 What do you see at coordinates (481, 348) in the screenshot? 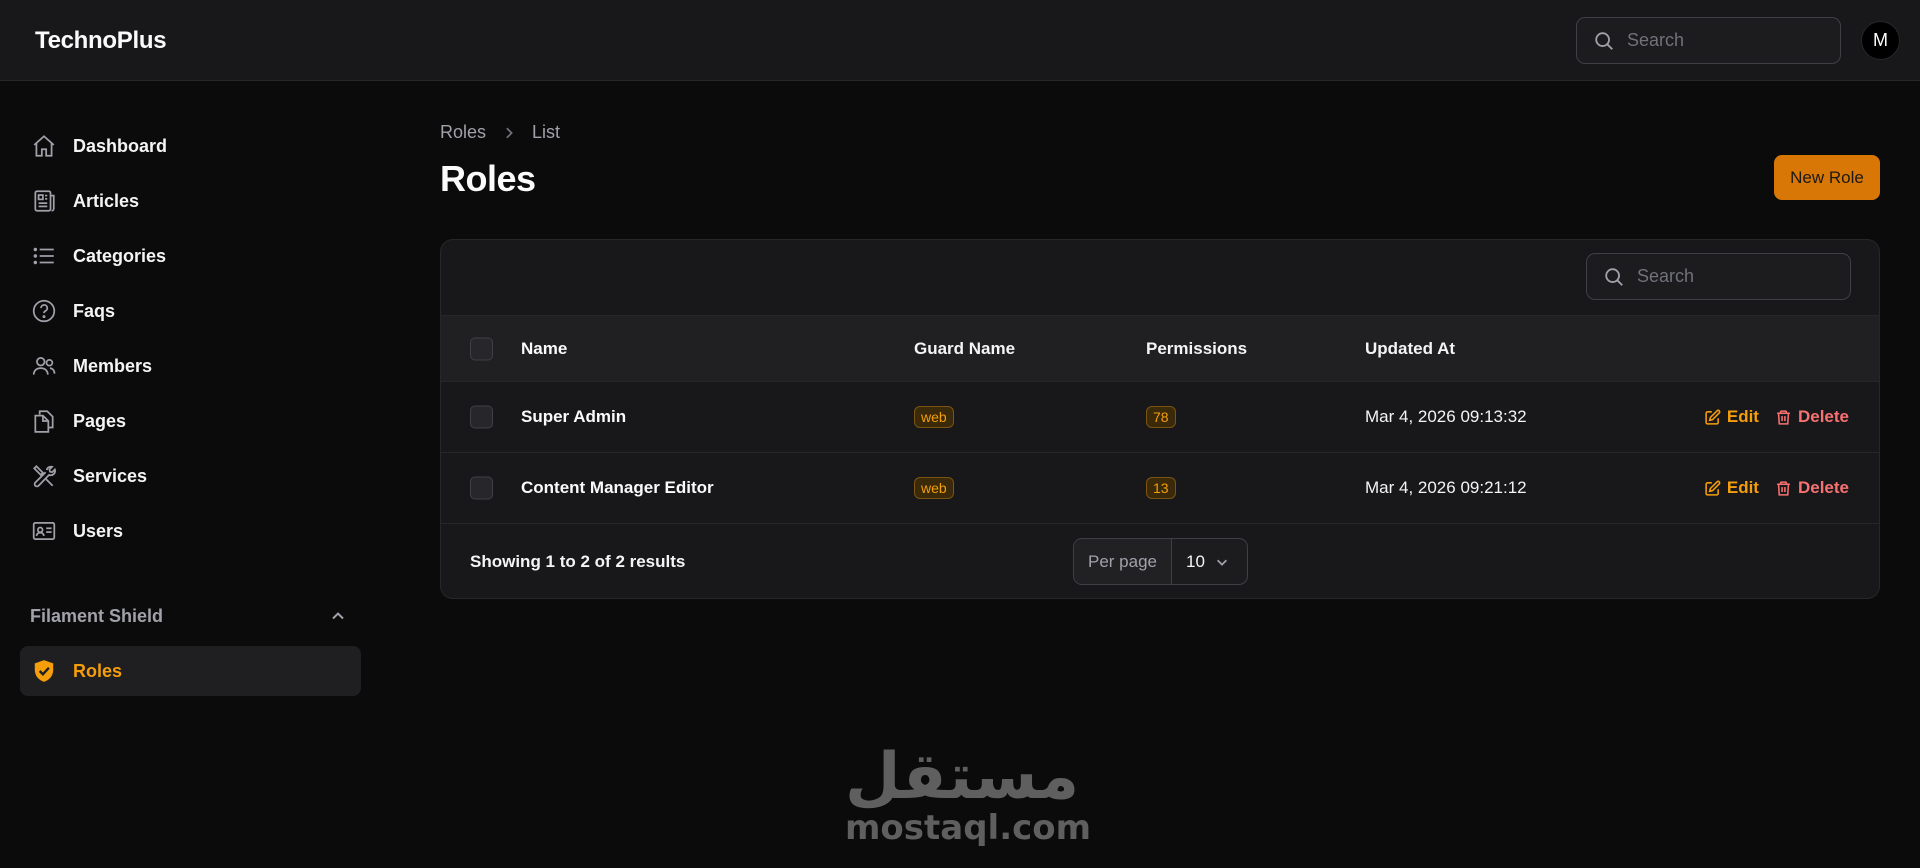
I see `select-all-checkbox` at bounding box center [481, 348].